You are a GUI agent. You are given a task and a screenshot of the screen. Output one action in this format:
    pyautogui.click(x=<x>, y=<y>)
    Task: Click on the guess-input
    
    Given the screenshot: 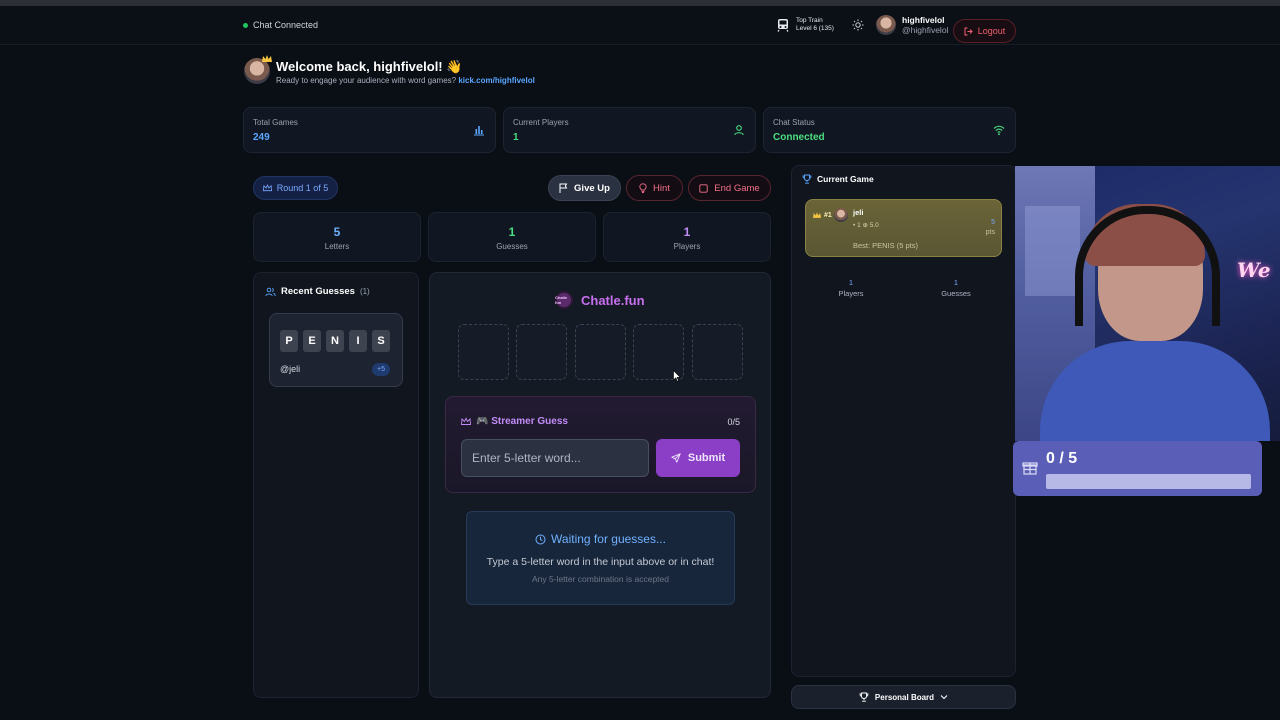 What is the action you would take?
    pyautogui.click(x=555, y=458)
    